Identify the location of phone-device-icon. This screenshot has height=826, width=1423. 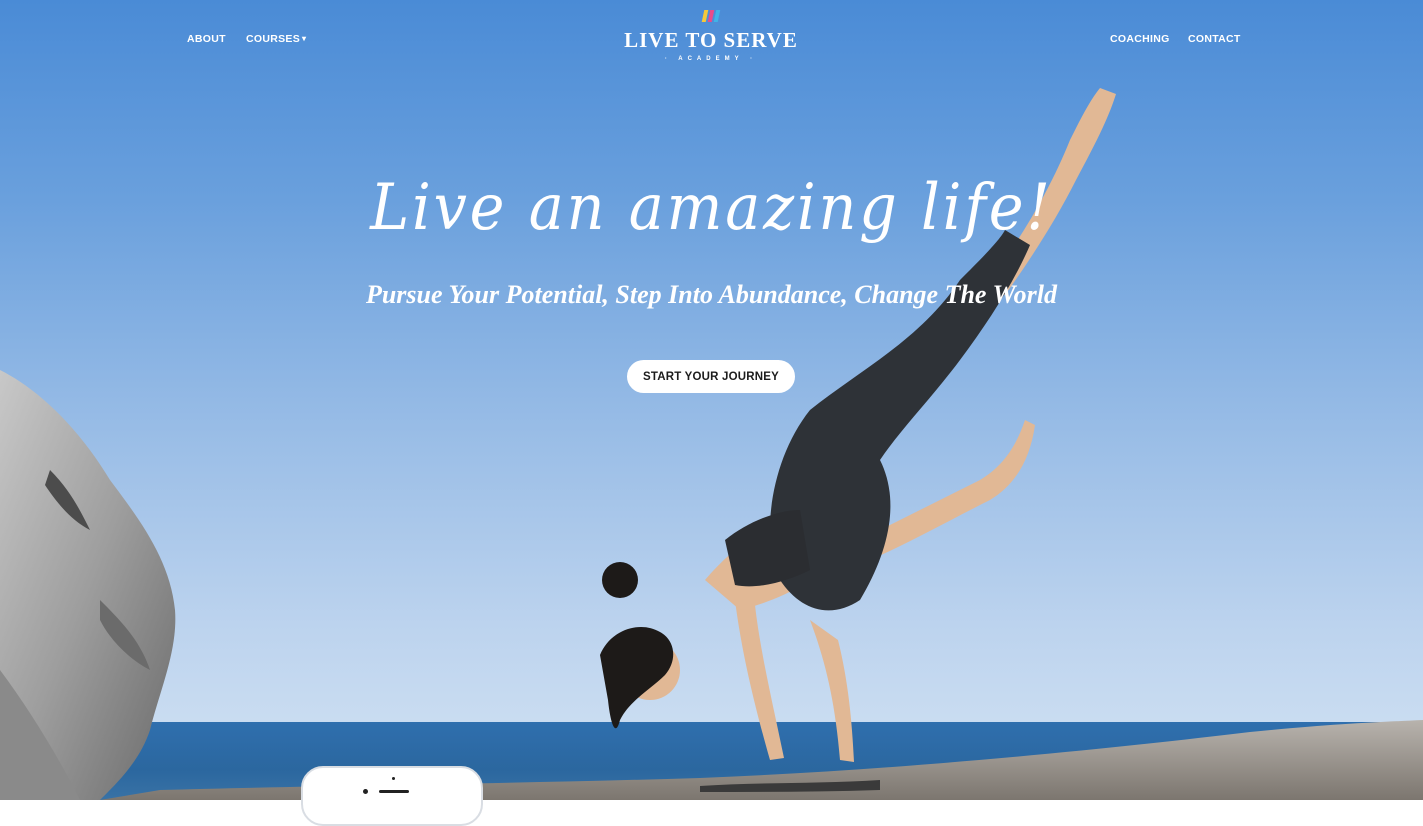
(392, 796).